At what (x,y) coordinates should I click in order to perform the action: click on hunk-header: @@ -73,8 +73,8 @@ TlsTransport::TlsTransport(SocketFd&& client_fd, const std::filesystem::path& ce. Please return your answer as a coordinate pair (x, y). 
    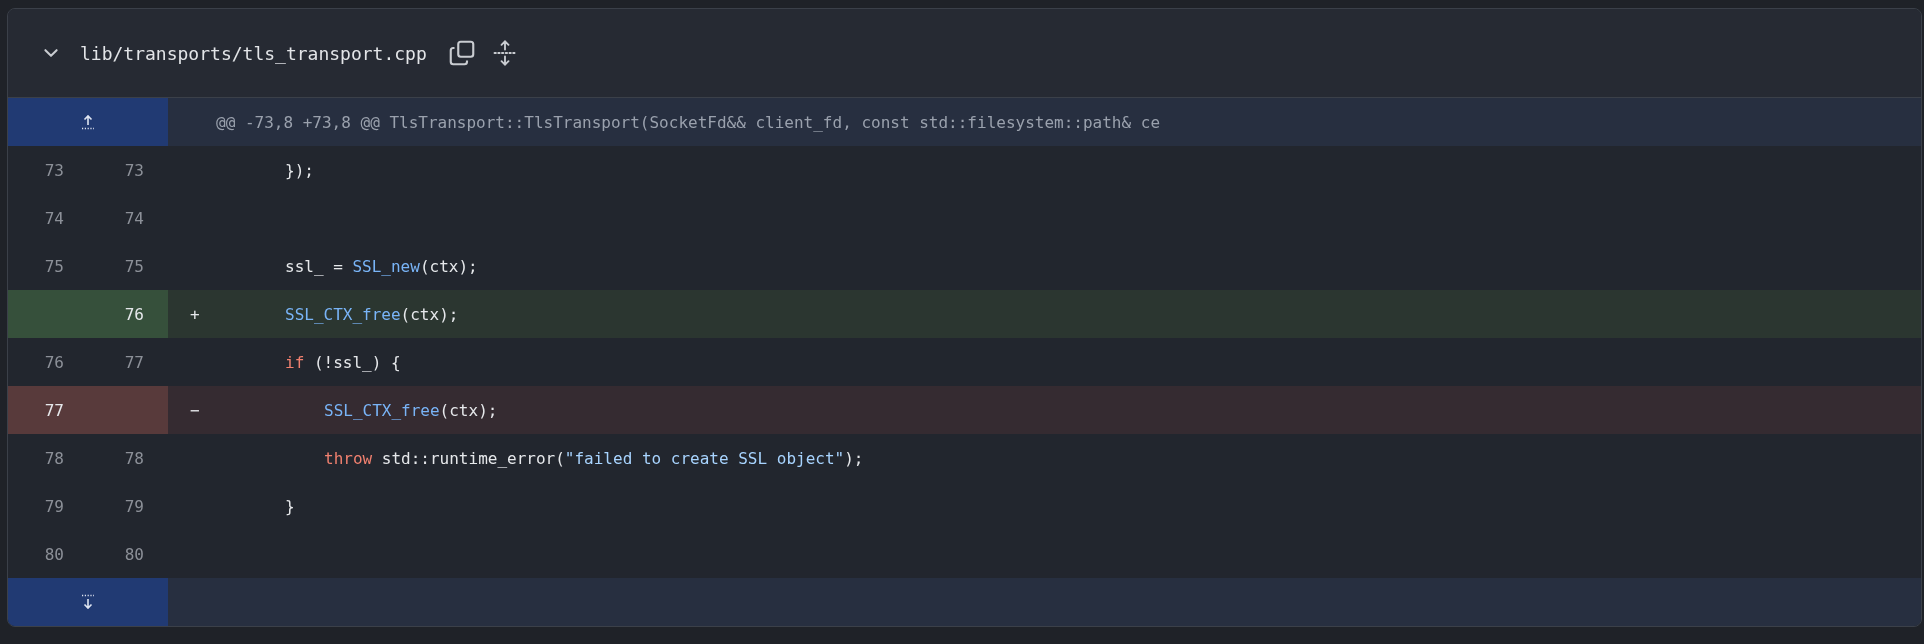
    Looking at the image, I should click on (687, 122).